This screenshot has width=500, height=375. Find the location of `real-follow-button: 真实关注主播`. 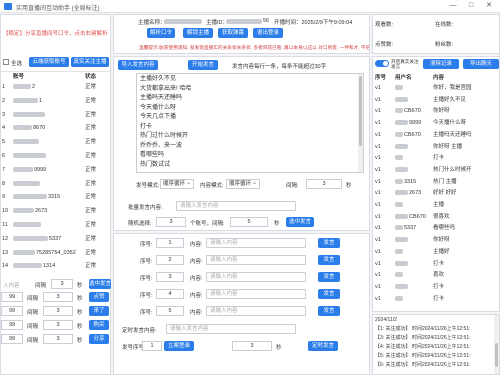

real-follow-button: 真实关注主播 is located at coordinates (90, 62).